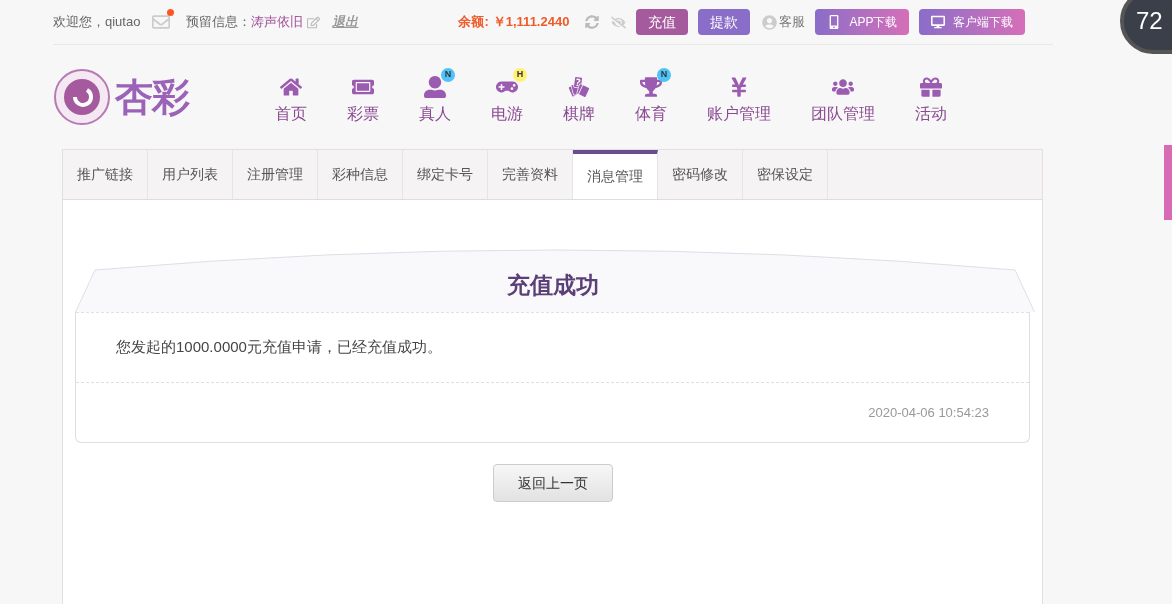  I want to click on username: qiutao, so click(123, 22).